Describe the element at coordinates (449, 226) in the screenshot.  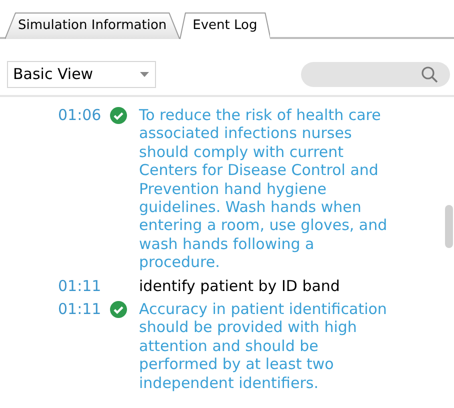
I see `scrollbar-thumb` at that location.